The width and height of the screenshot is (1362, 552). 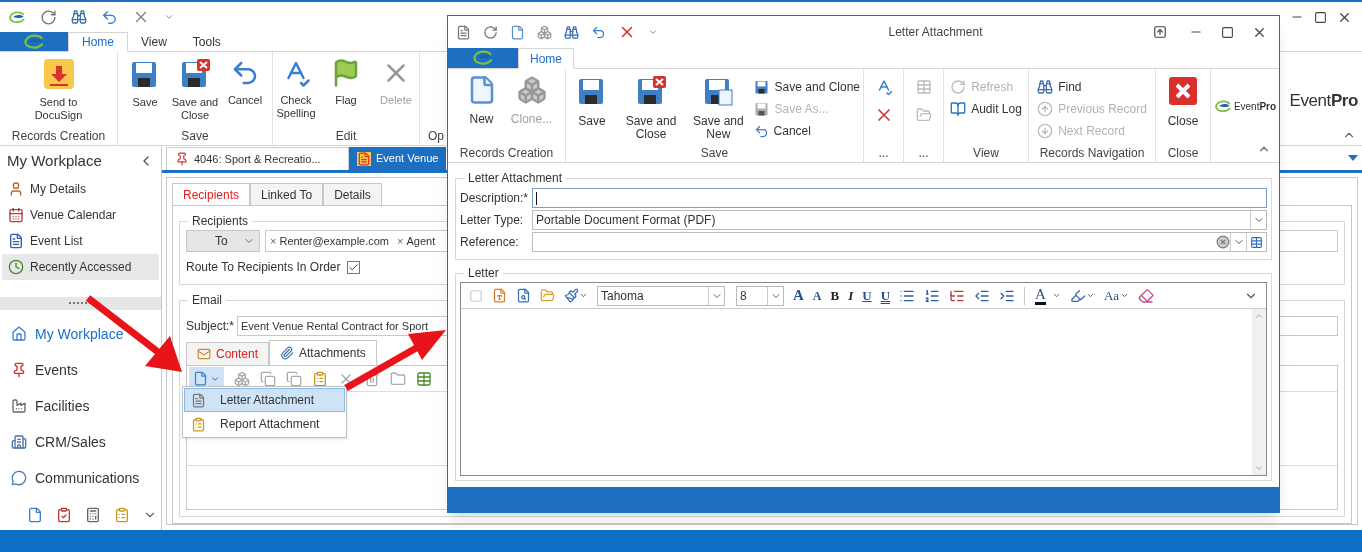 What do you see at coordinates (80, 303) in the screenshot?
I see `splitter` at bounding box center [80, 303].